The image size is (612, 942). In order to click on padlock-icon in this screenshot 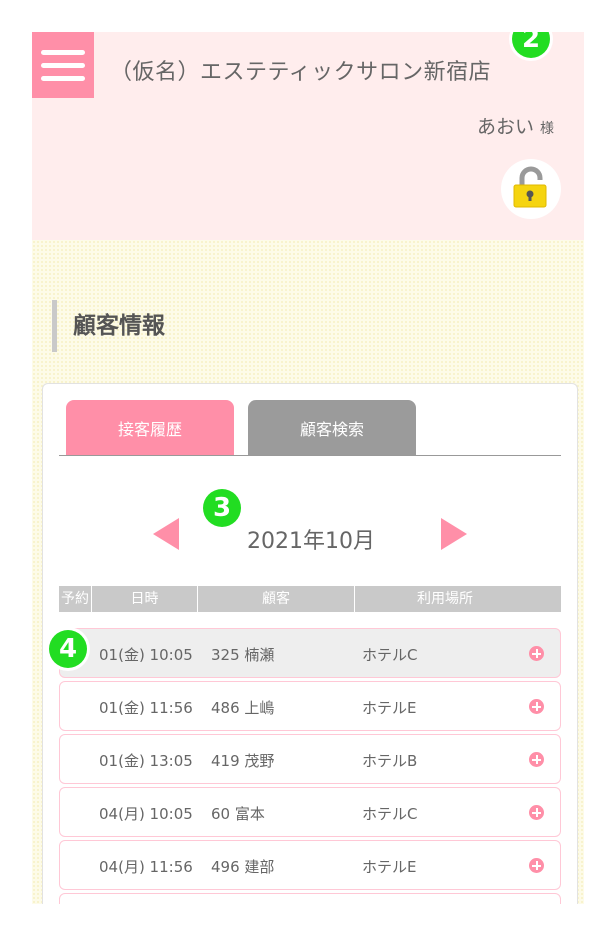, I will do `click(530, 187)`.